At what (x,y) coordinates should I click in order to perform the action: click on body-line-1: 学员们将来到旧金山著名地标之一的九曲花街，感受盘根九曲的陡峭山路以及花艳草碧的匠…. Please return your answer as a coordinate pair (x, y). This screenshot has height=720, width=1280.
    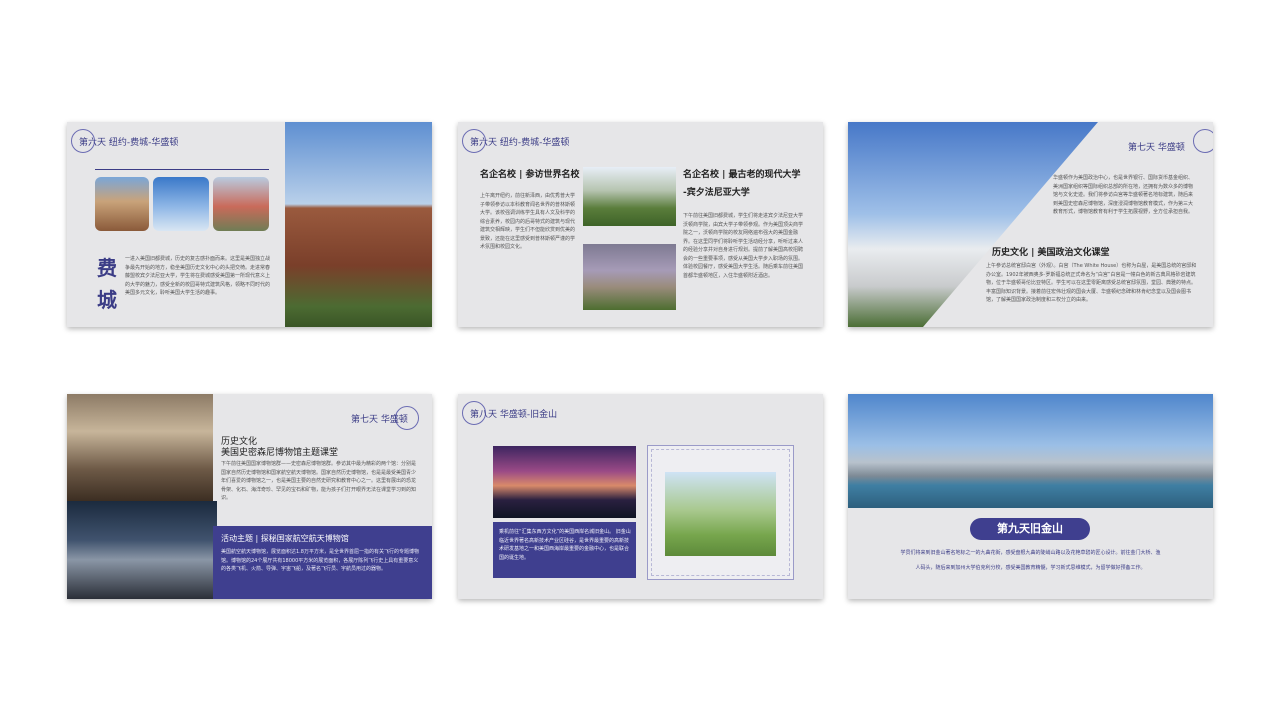
    Looking at the image, I should click on (1030, 553).